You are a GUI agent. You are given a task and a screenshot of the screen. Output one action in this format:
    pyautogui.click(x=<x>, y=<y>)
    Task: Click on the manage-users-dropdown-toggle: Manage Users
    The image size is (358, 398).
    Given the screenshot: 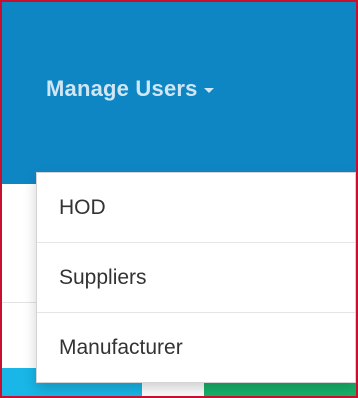 What is the action you would take?
    pyautogui.click(x=130, y=89)
    